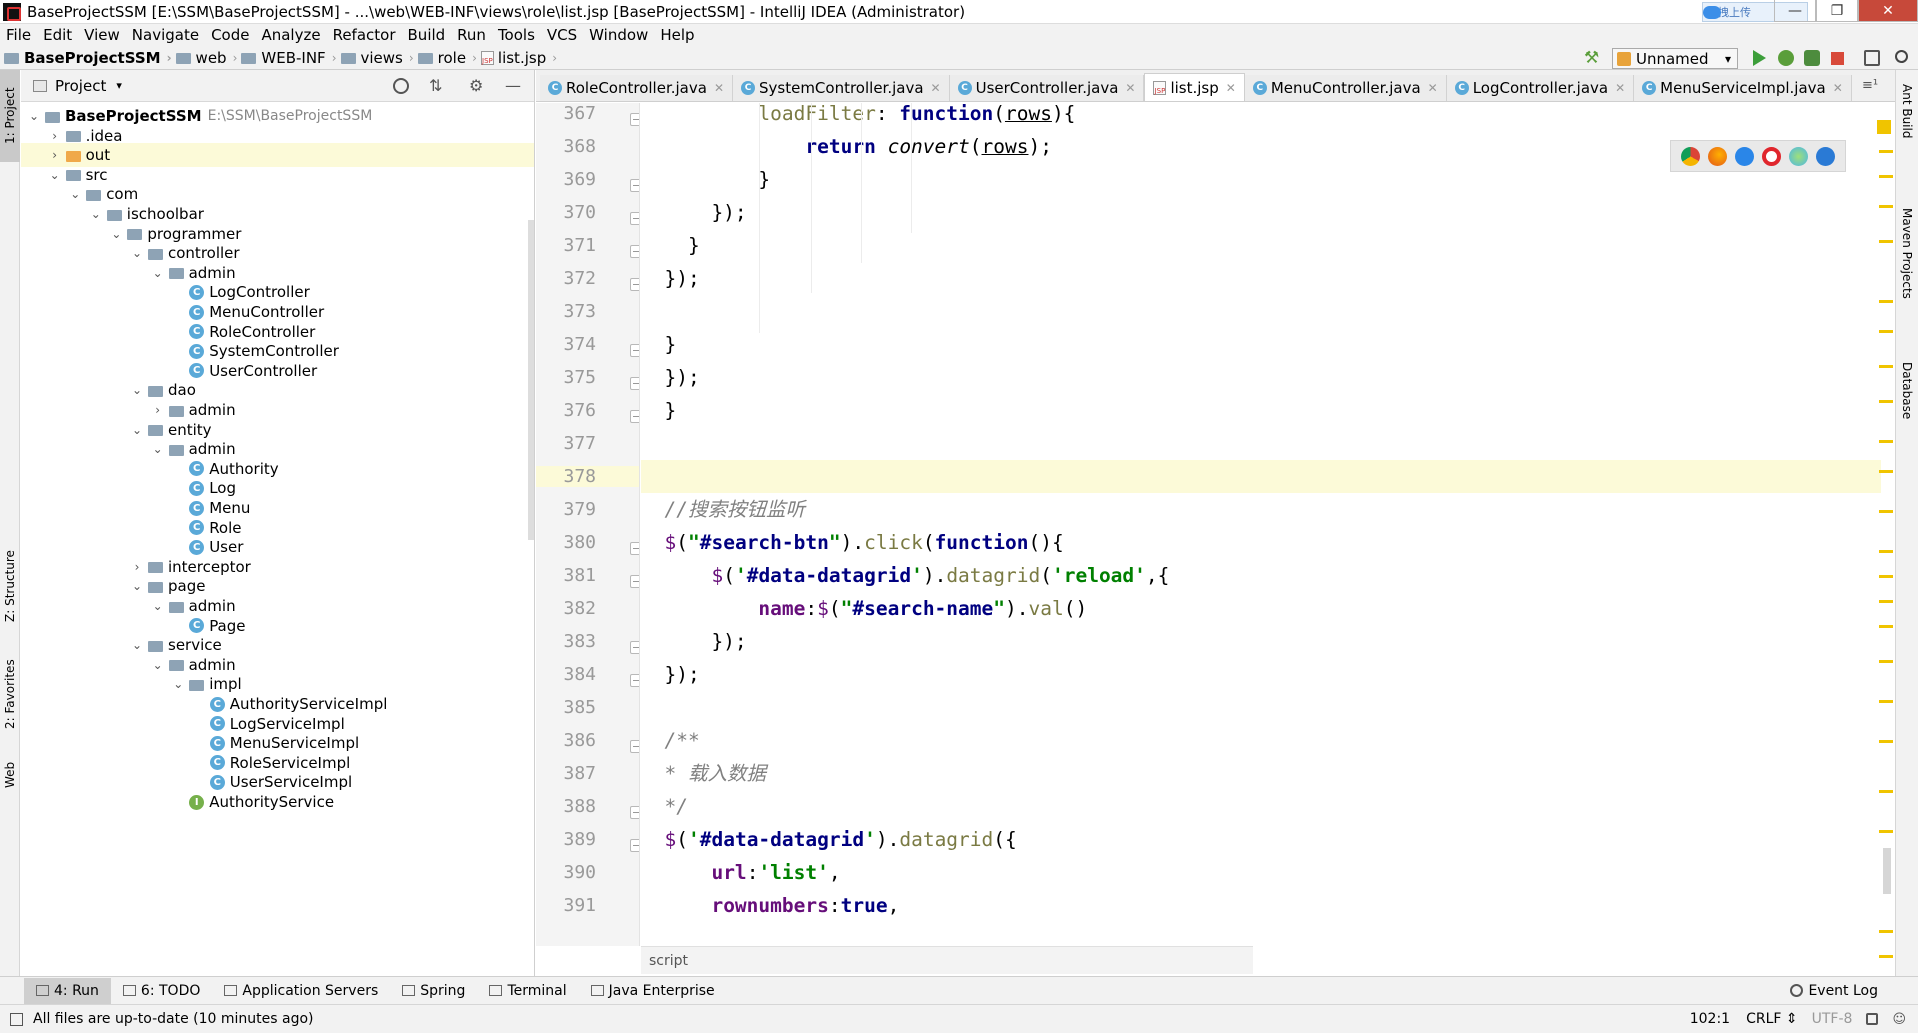  Describe the element at coordinates (165, 35) in the screenshot. I see `menu-item-navigate: Navigate` at that location.